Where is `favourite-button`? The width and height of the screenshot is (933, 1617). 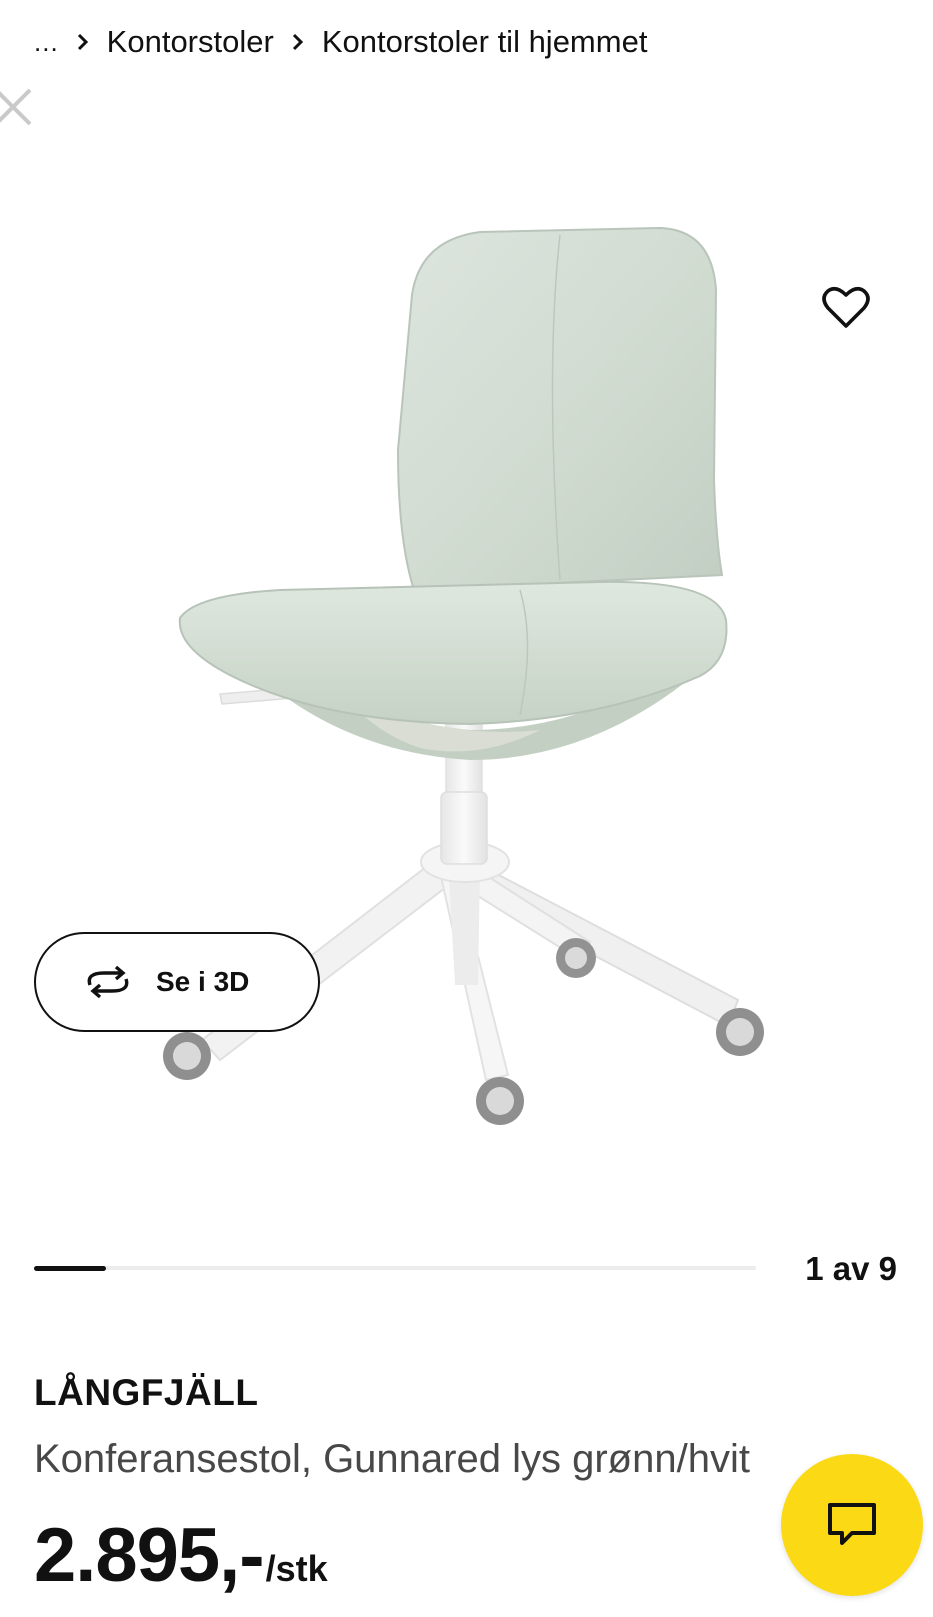 favourite-button is located at coordinates (846, 308).